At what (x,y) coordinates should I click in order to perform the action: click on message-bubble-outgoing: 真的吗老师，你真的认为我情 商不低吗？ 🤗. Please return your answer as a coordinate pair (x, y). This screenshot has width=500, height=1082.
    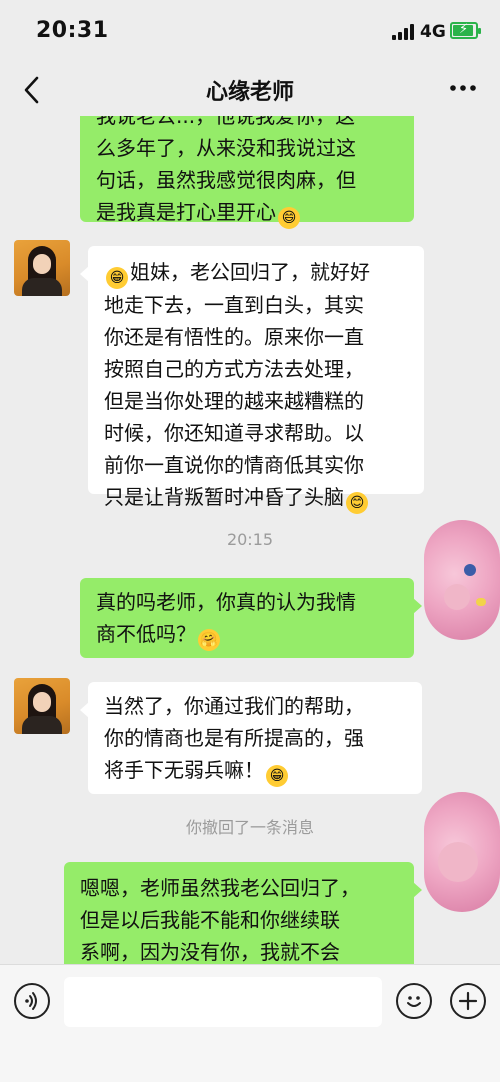
    Looking at the image, I should click on (251, 618).